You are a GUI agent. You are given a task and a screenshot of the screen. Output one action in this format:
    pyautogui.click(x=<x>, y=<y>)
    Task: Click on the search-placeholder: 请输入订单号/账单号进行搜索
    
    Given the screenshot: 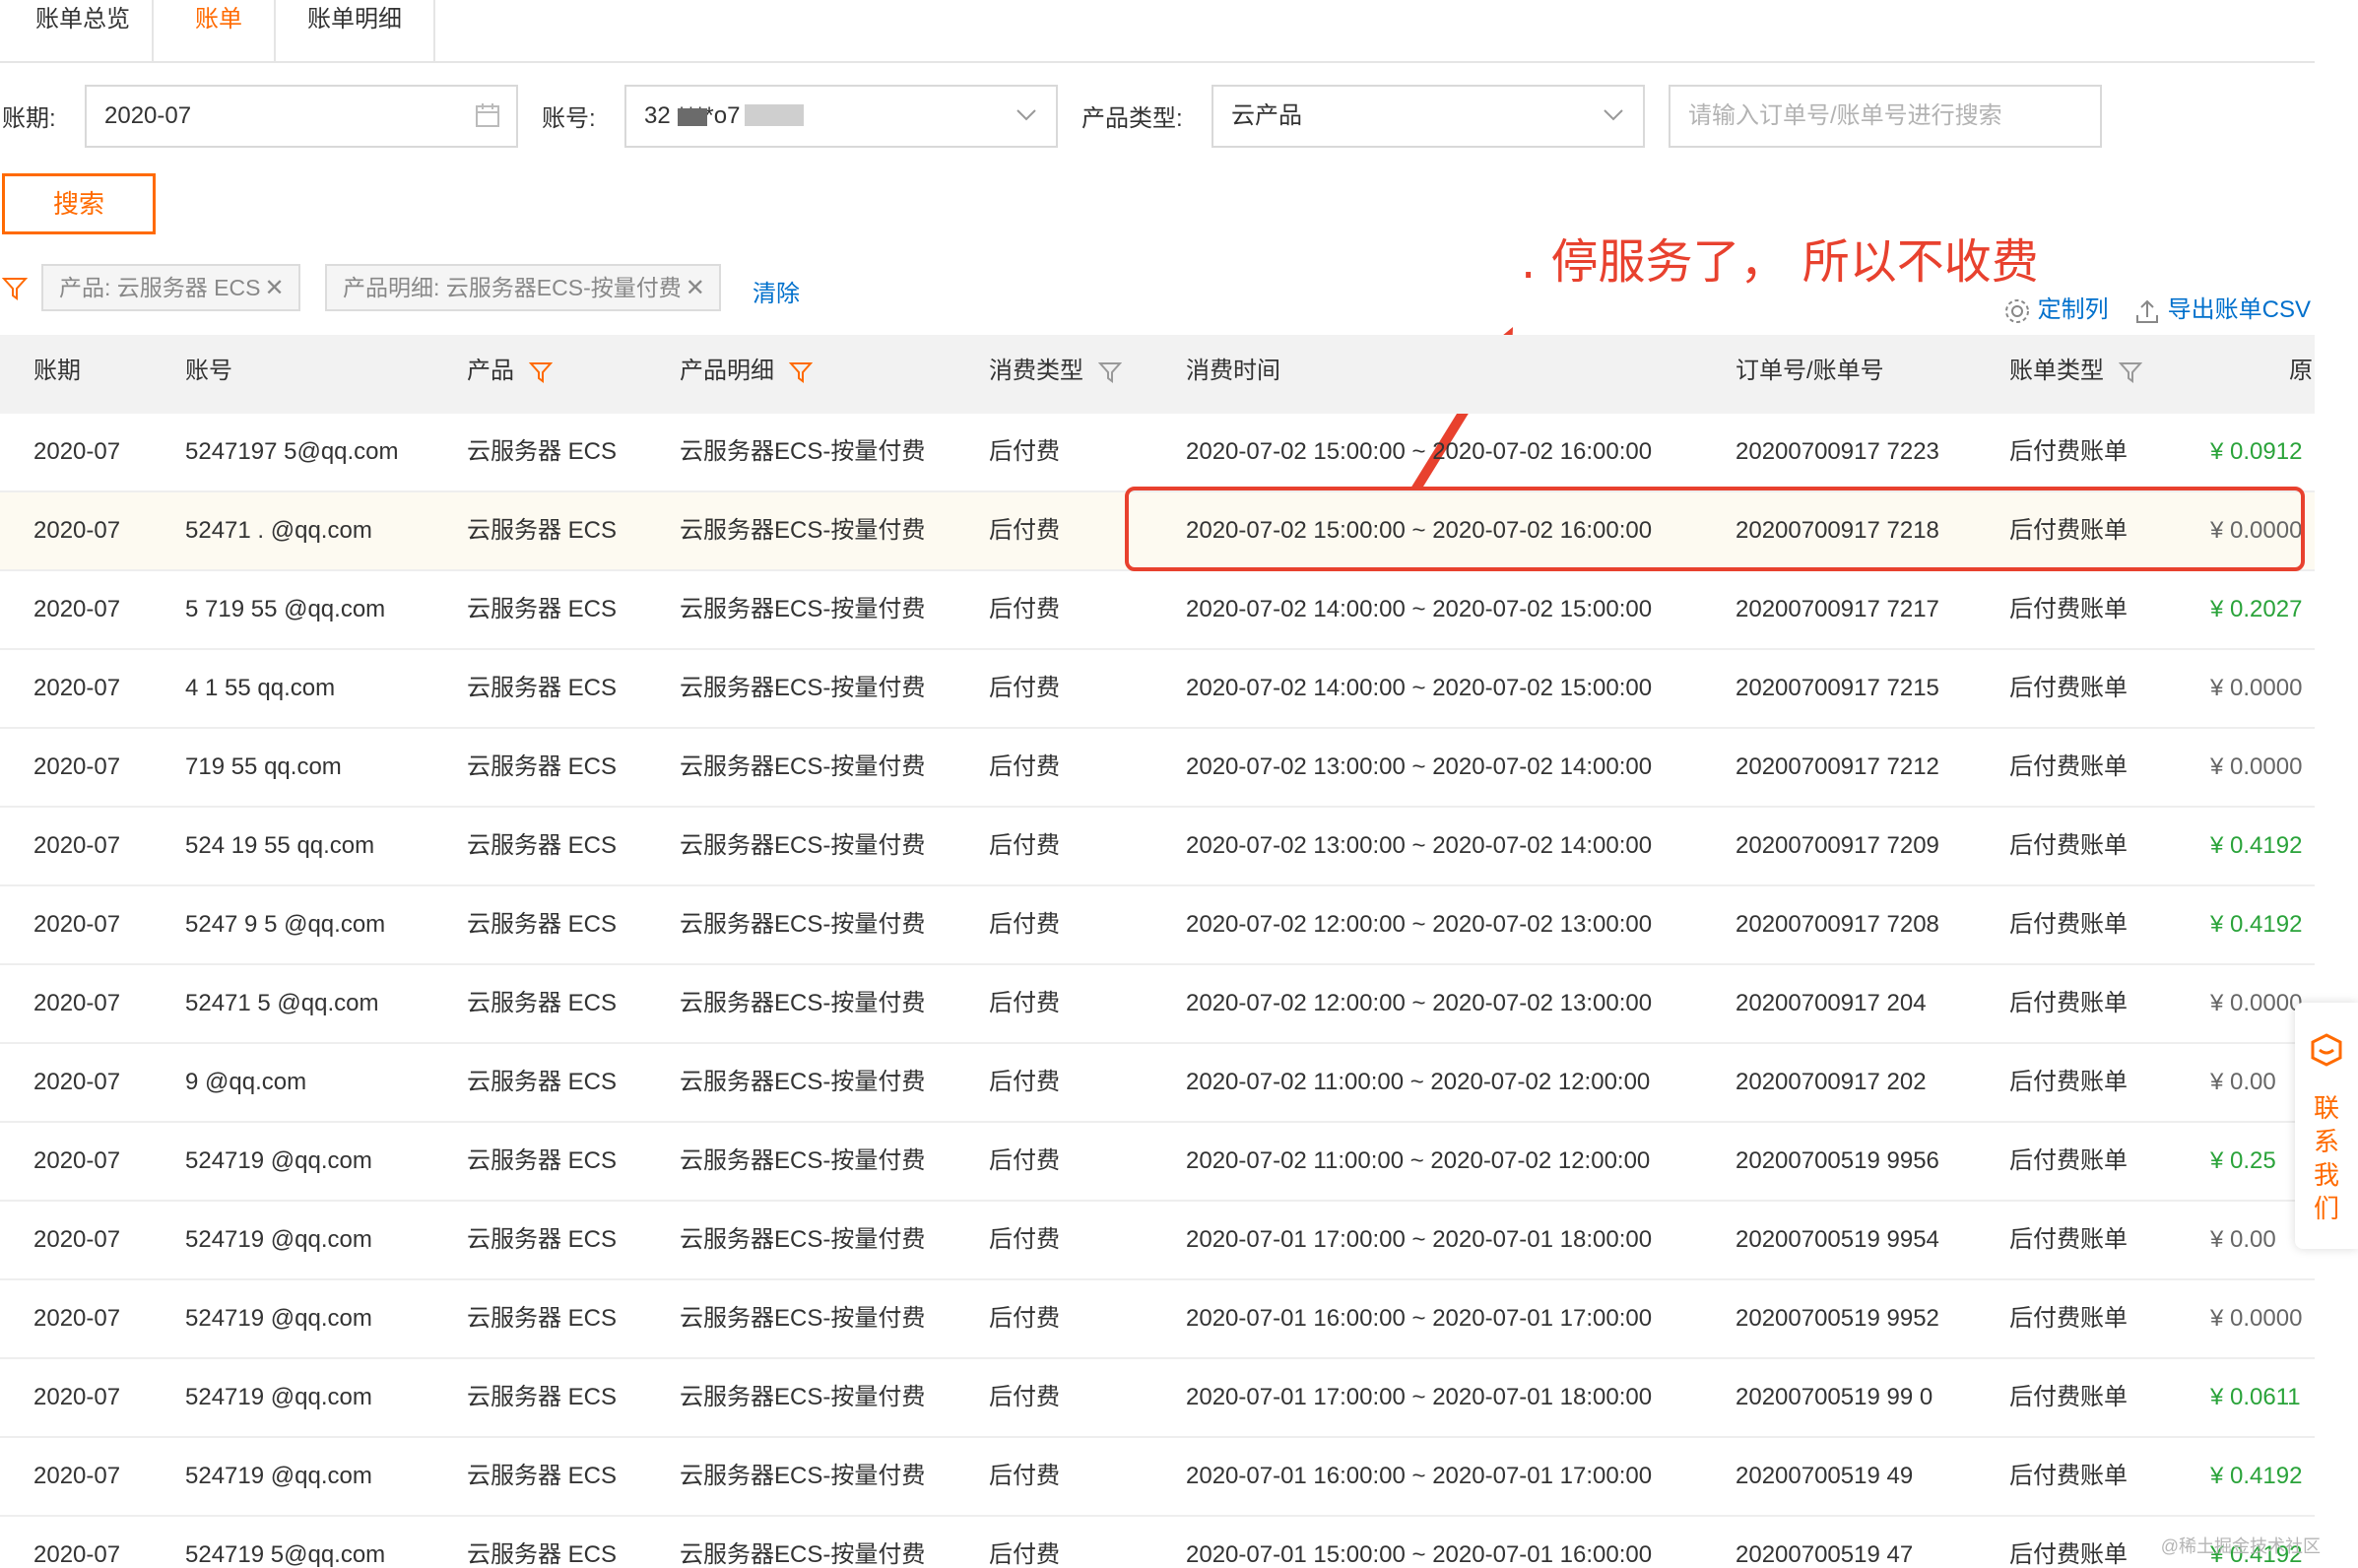 What is the action you would take?
    pyautogui.click(x=1845, y=116)
    